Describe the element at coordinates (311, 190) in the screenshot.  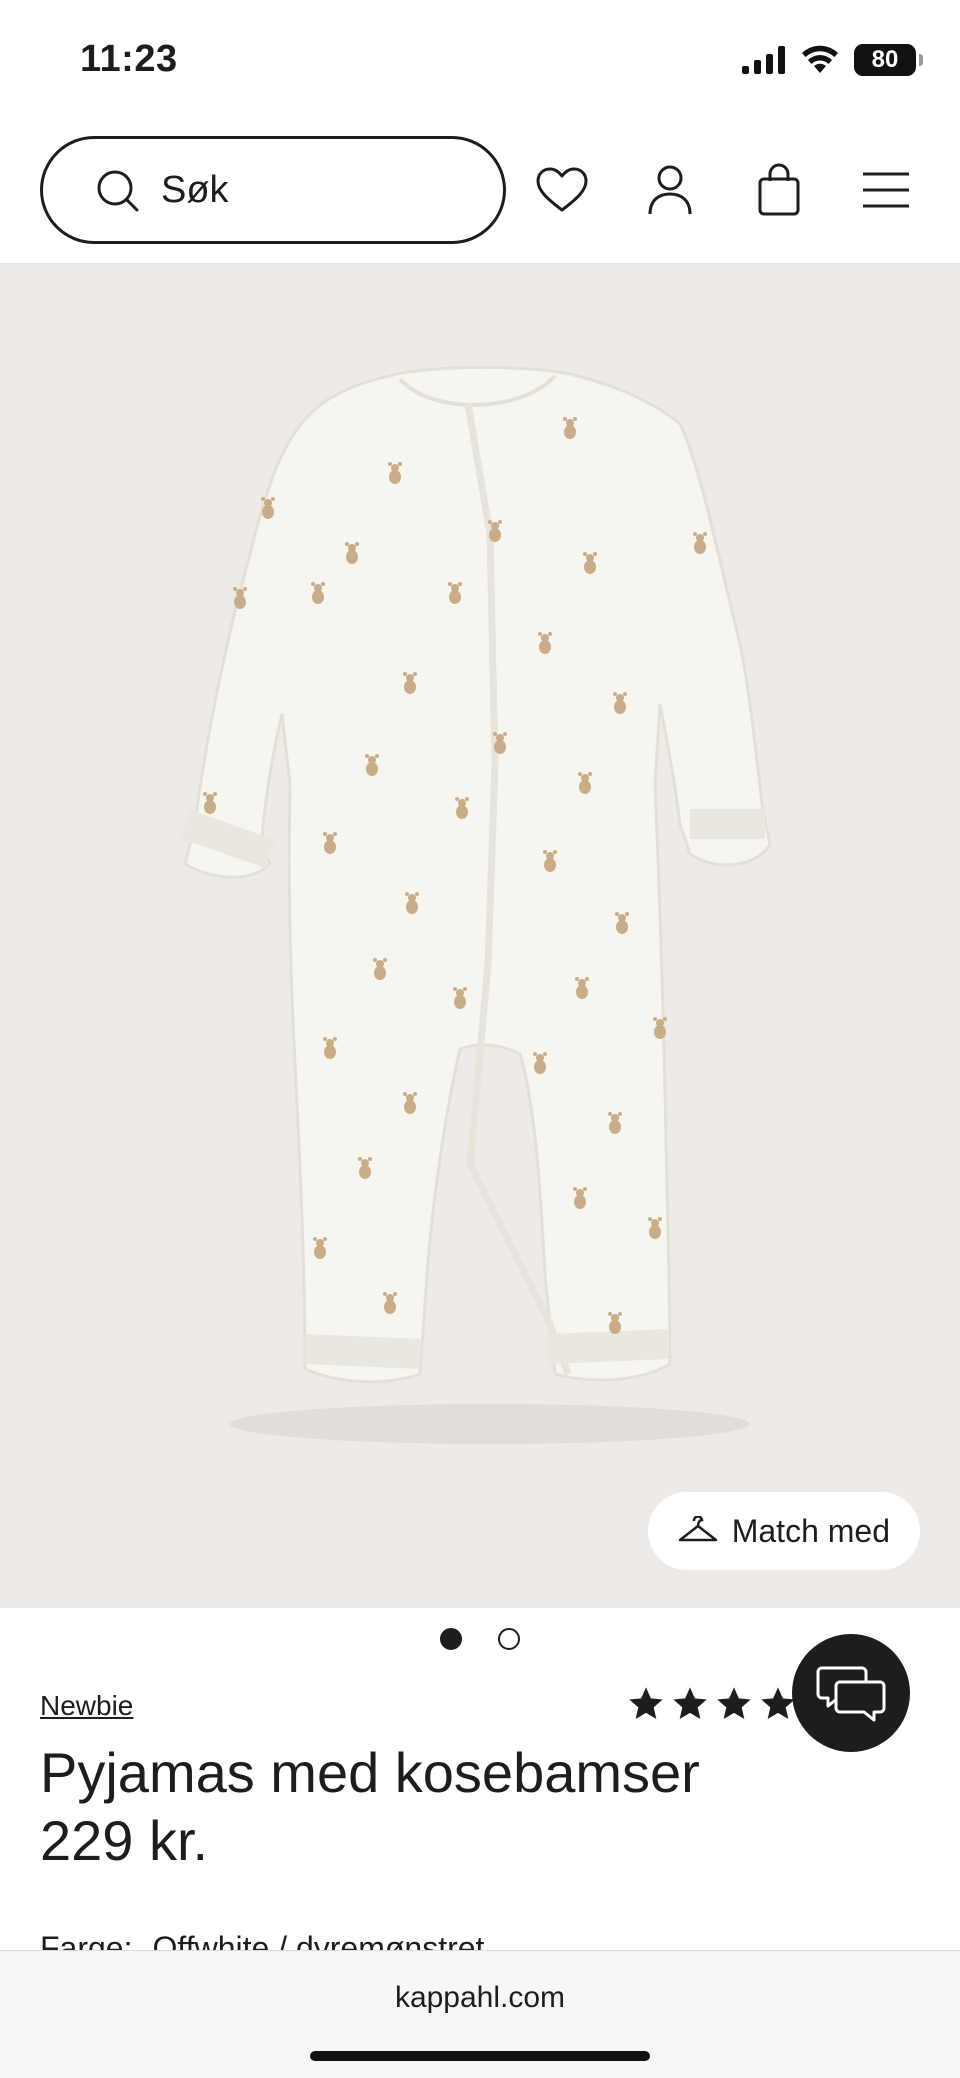
I see `search-input` at that location.